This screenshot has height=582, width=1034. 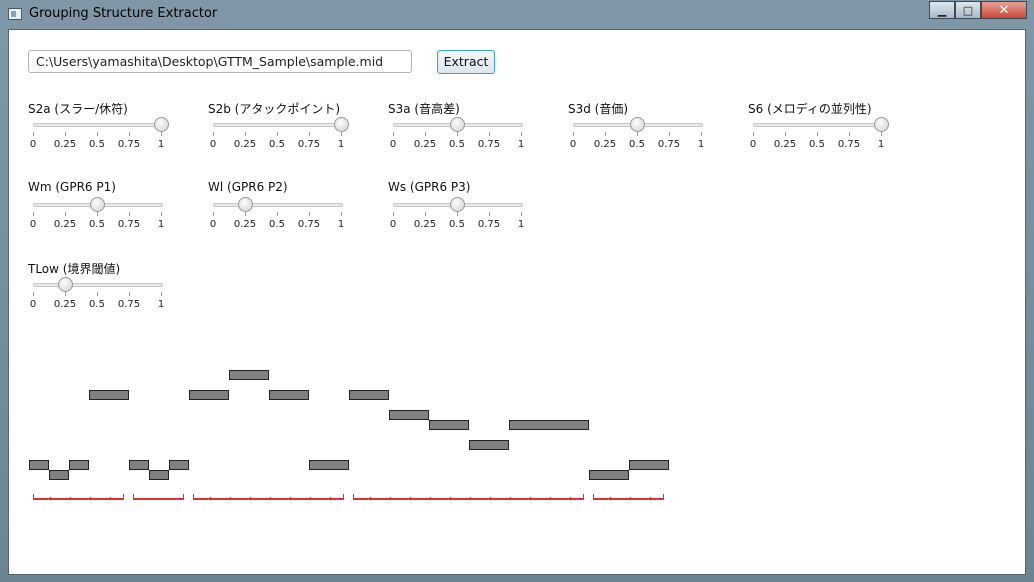 I want to click on slider-s2b: S2b (アタックポイント) 0 0.25 0.5 0.75 1, so click(x=283, y=130).